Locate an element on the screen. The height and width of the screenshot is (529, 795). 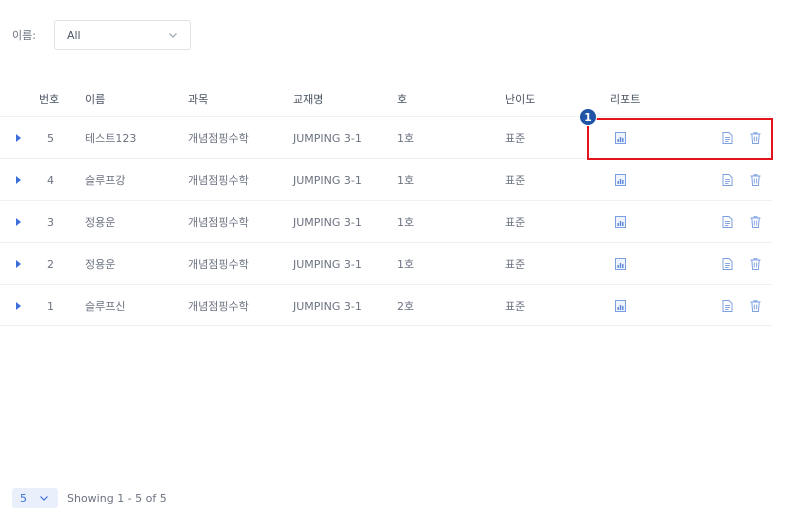
pagination: 5 Showing 1 - 5 of 5 is located at coordinates (89, 498).